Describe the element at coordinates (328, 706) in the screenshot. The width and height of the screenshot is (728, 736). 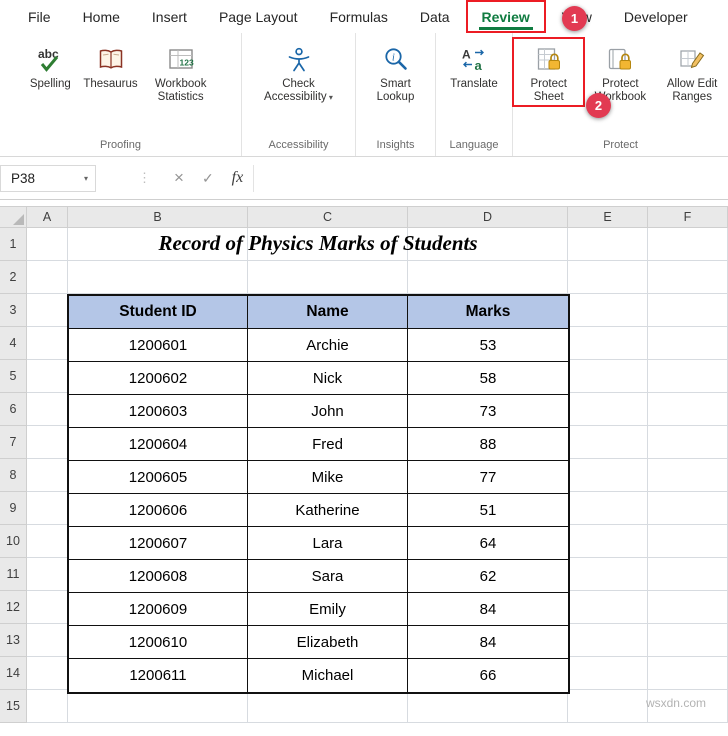
I see `cell-C15` at that location.